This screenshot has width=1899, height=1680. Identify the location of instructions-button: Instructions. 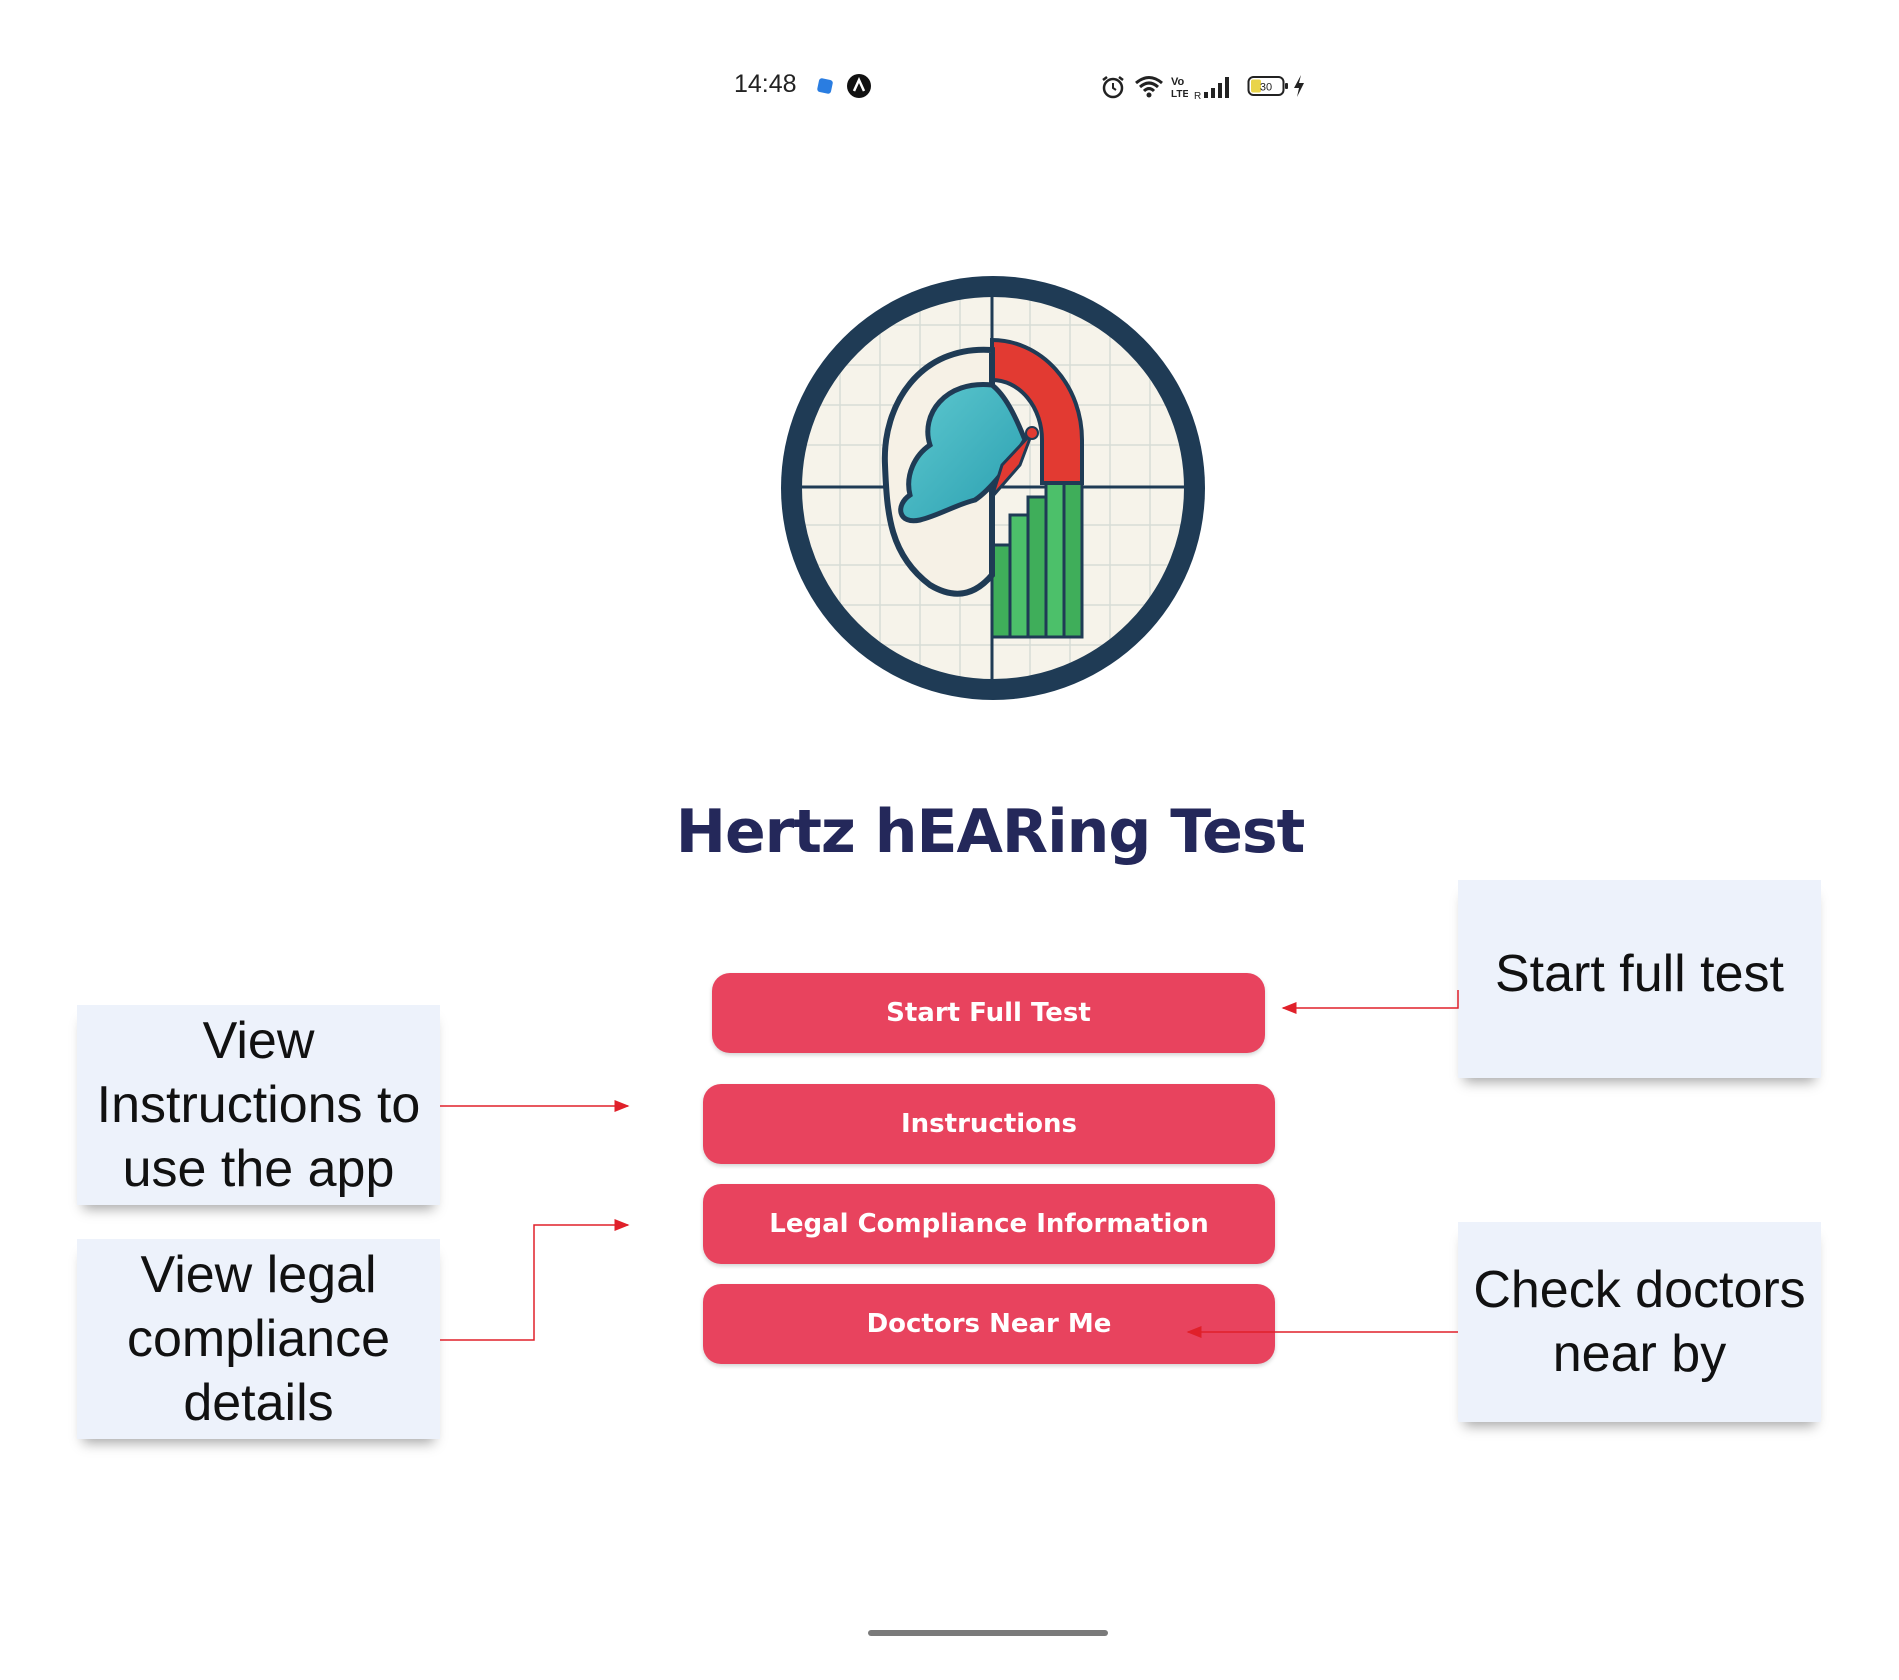
(989, 1124).